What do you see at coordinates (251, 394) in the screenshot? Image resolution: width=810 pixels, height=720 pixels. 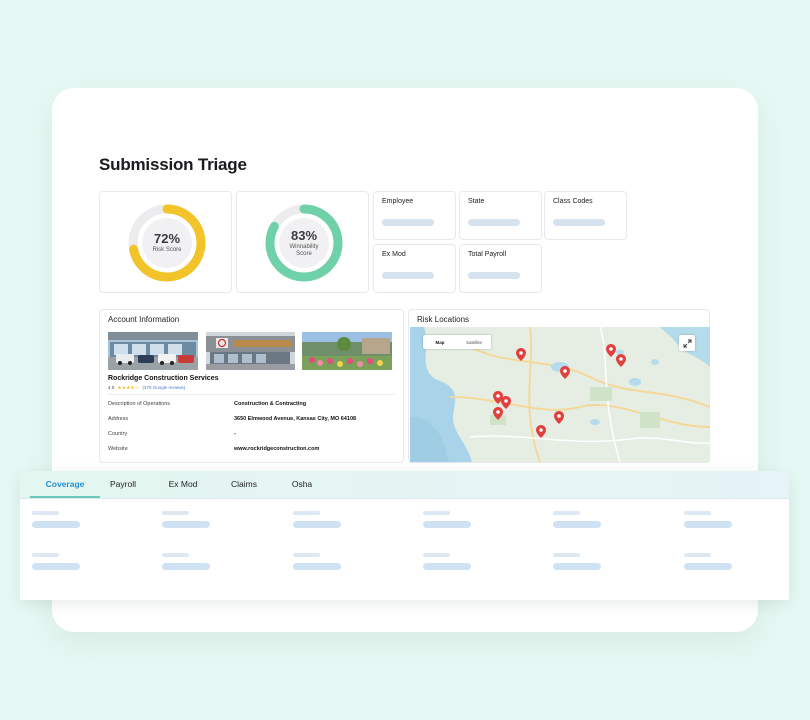 I see `account-divider` at bounding box center [251, 394].